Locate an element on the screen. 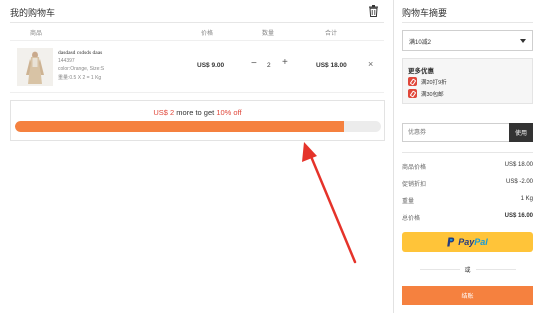 The image size is (553, 313). promo-discount: 10% off is located at coordinates (229, 112).